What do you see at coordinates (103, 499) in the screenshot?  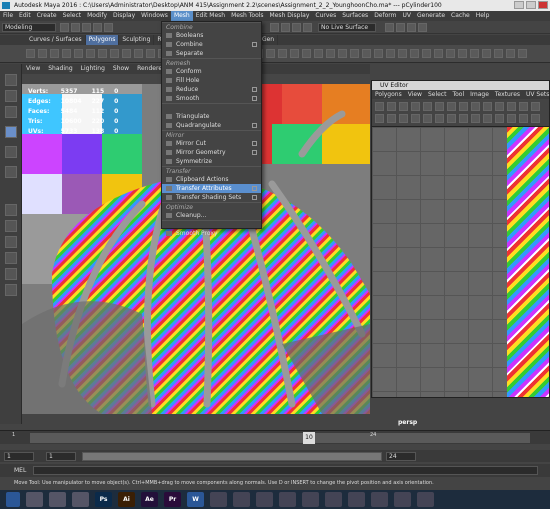 I see `taskbar-app-ps: Ps` at bounding box center [103, 499].